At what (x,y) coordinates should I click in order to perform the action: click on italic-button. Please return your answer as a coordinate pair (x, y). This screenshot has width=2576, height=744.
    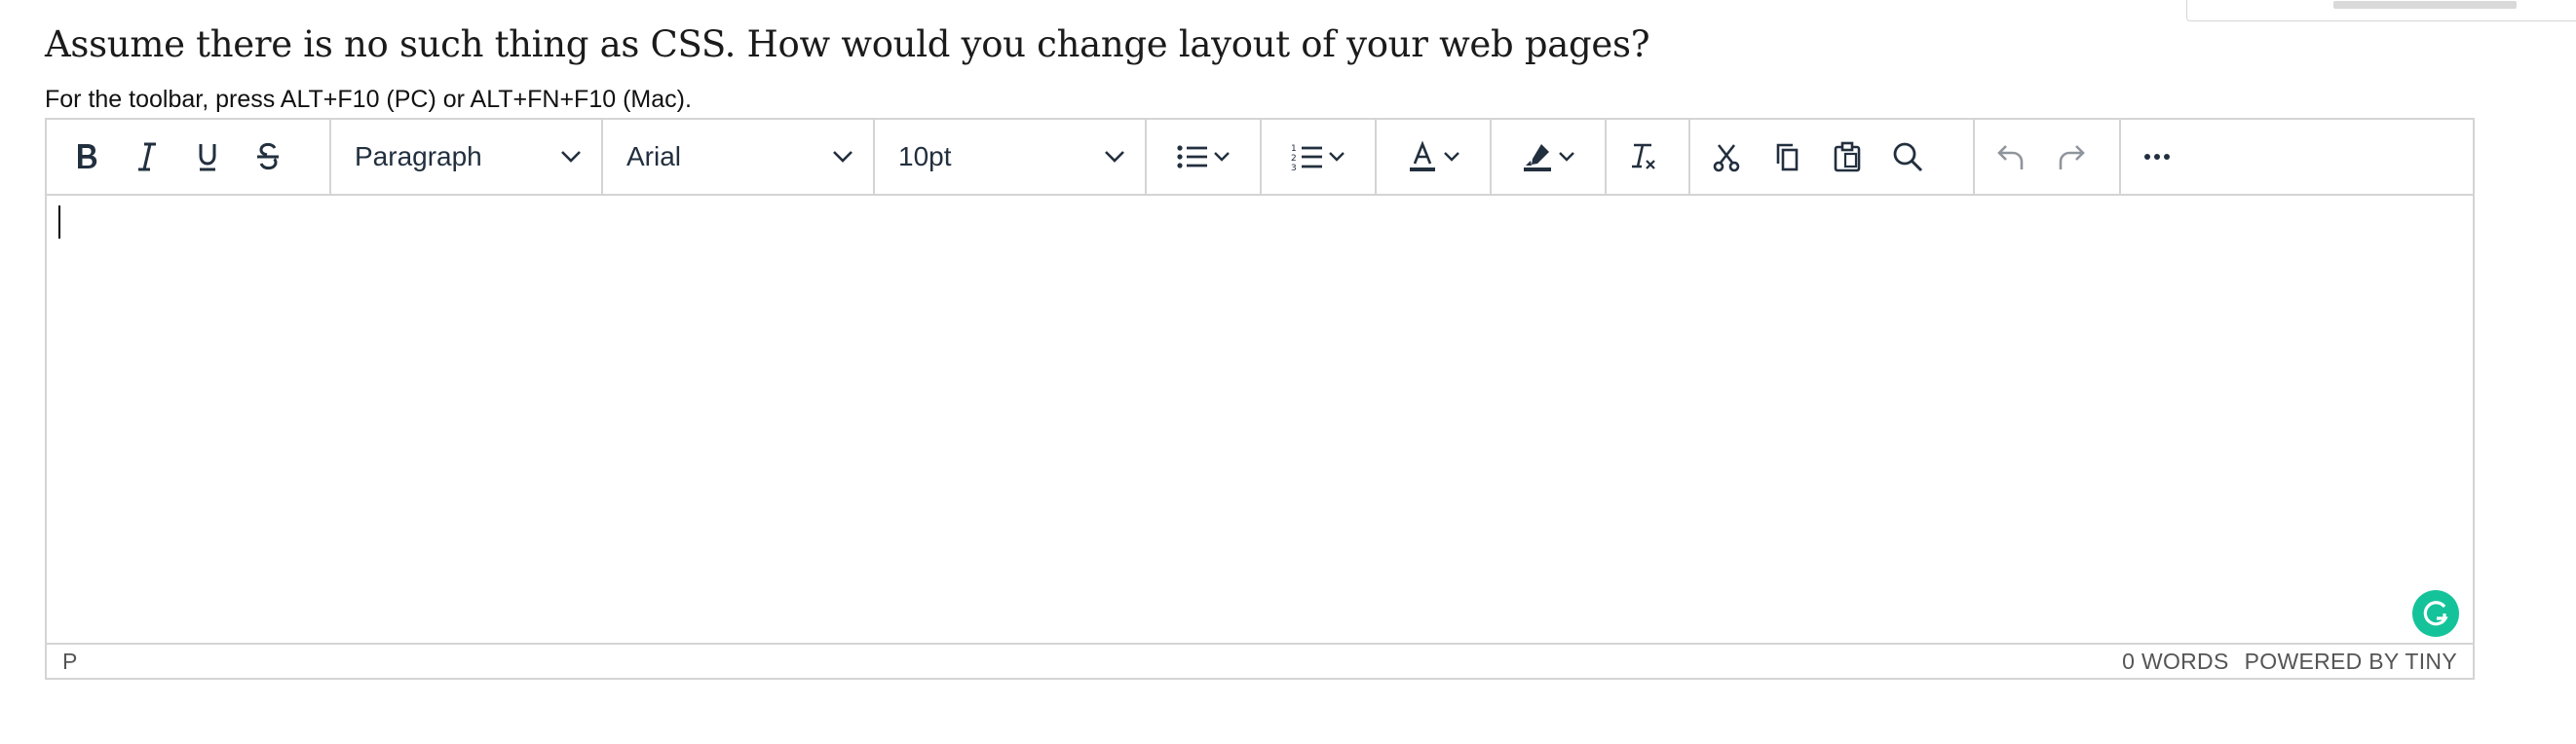
    Looking at the image, I should click on (147, 156).